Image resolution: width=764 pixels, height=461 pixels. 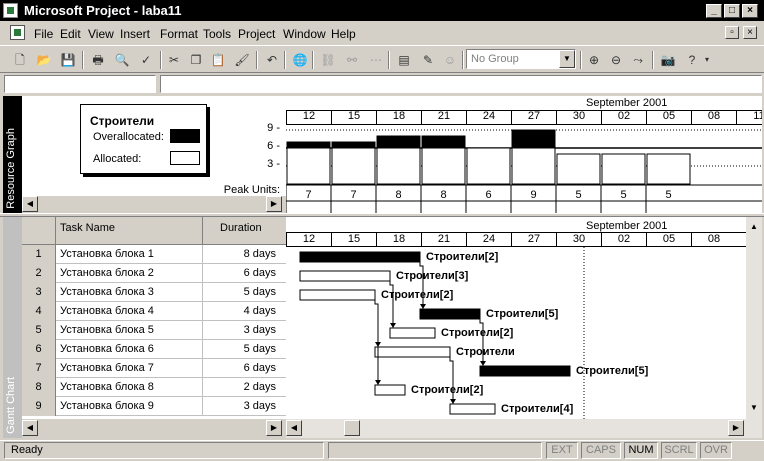 What do you see at coordinates (43, 34) in the screenshot?
I see `menu-file: File` at bounding box center [43, 34].